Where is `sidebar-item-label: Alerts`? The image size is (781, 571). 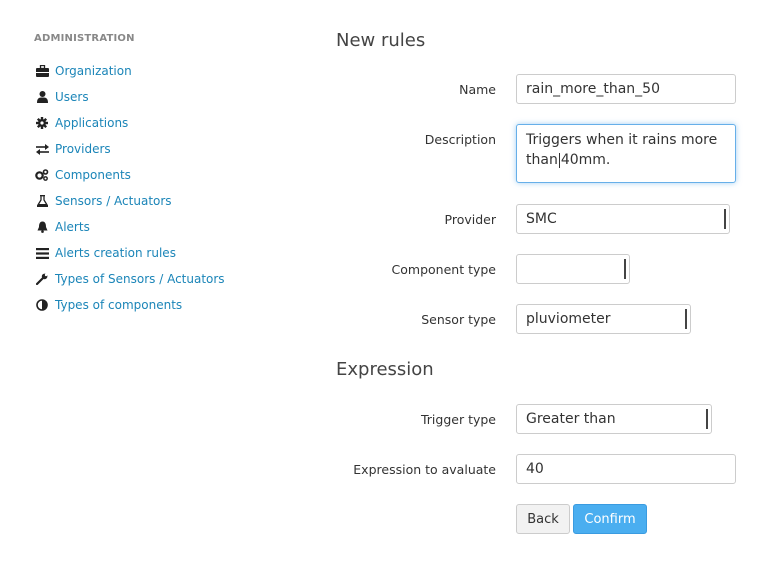 sidebar-item-label: Alerts is located at coordinates (72, 227).